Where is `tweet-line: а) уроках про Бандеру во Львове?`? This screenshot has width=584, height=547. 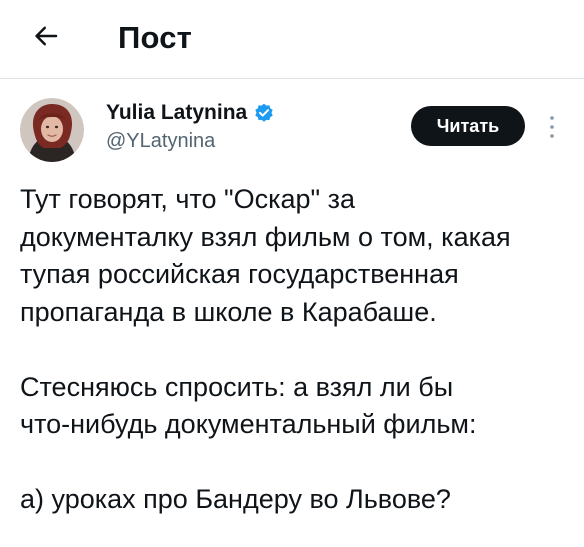 tweet-line: а) уроках про Бандеру во Львове? is located at coordinates (235, 499).